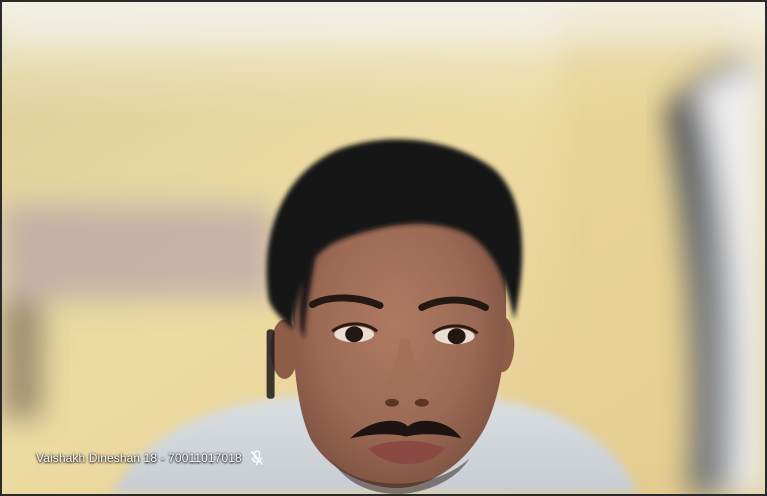  Describe the element at coordinates (257, 458) in the screenshot. I see `mic-muted-icon` at that location.